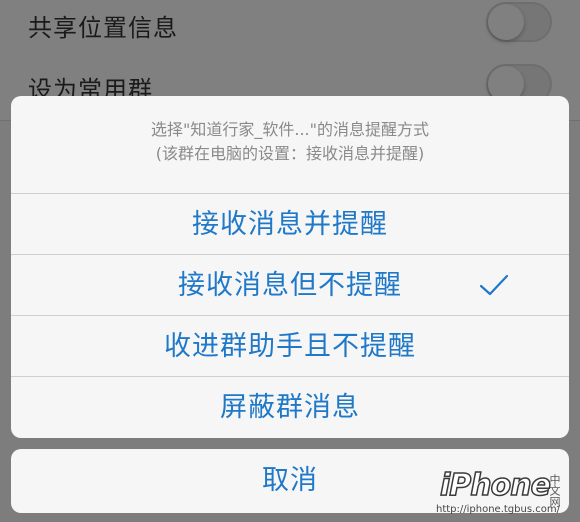 This screenshot has width=580, height=522. I want to click on site-watermark: iPhone 中文网 http://iphone.tgbus.com/, so click(504, 491).